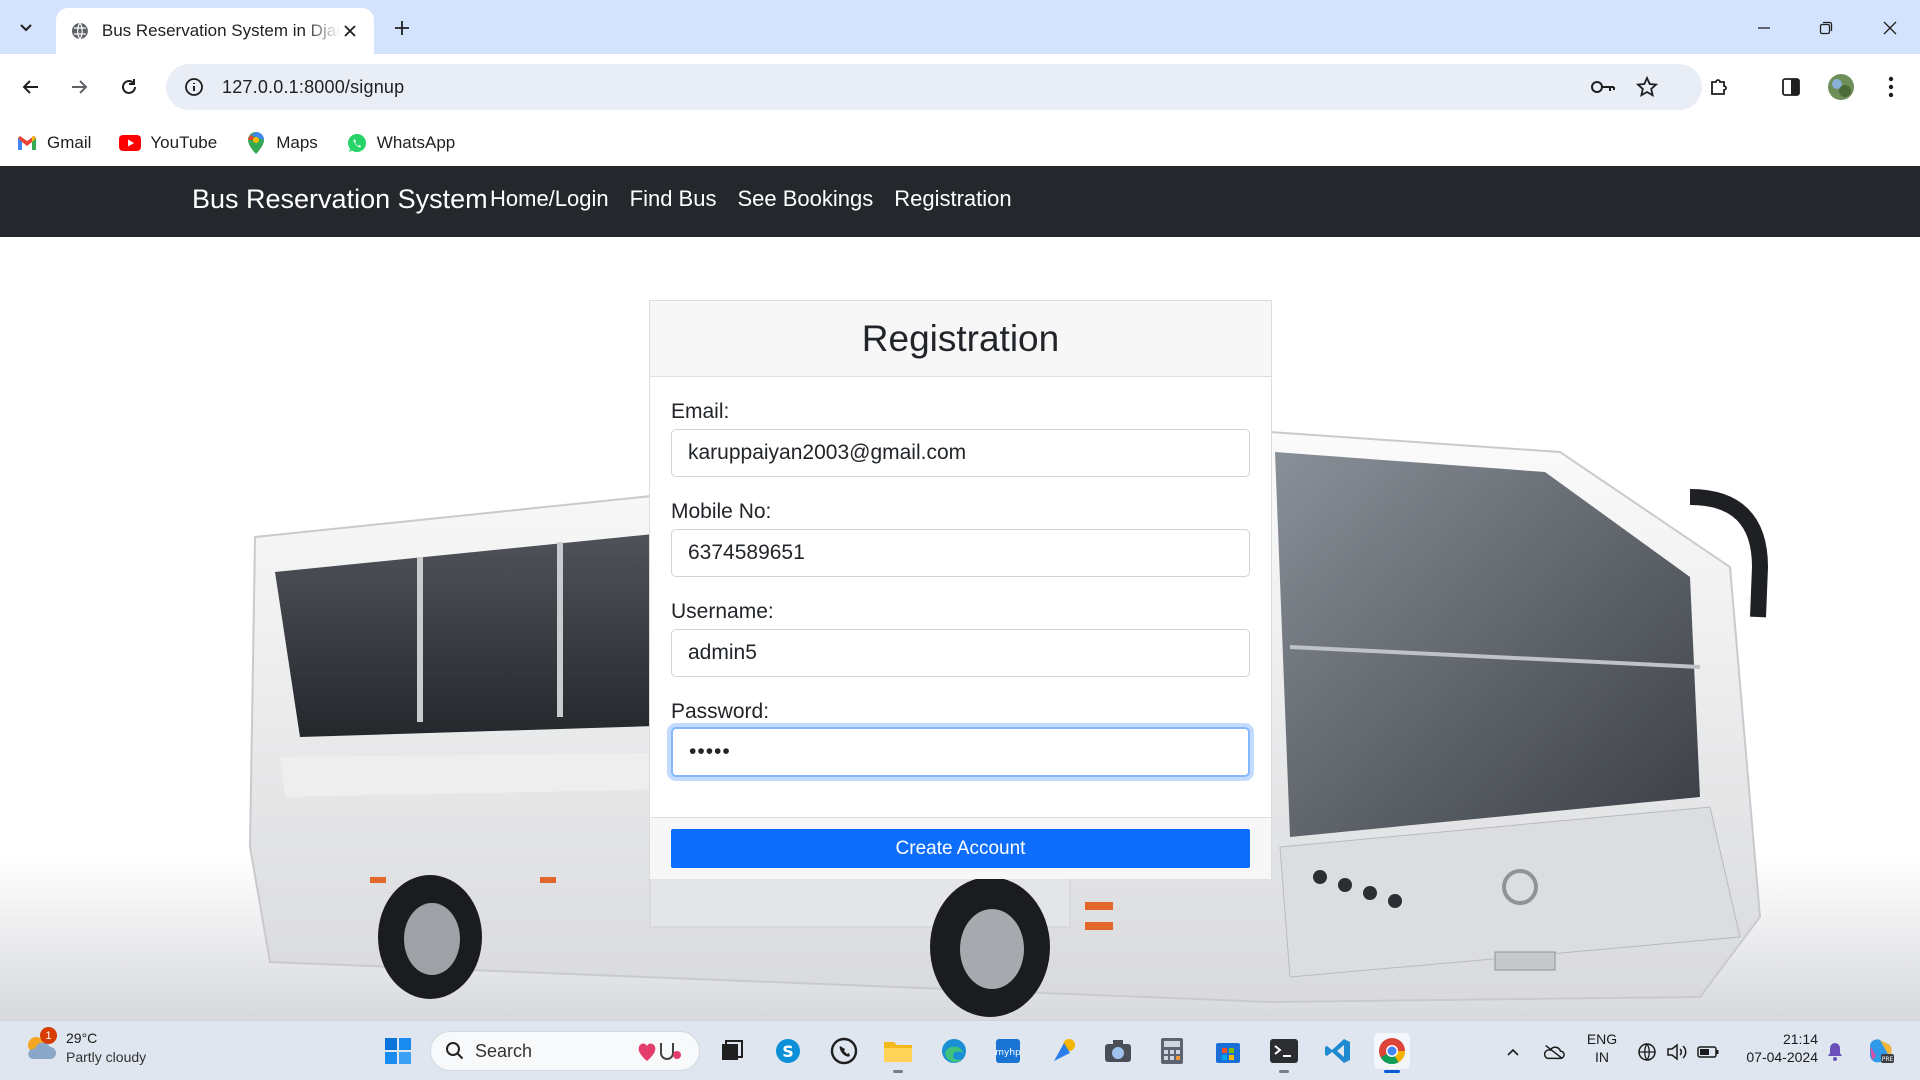 The height and width of the screenshot is (1080, 1920). Describe the element at coordinates (960, 752) in the screenshot. I see `password-field` at that location.